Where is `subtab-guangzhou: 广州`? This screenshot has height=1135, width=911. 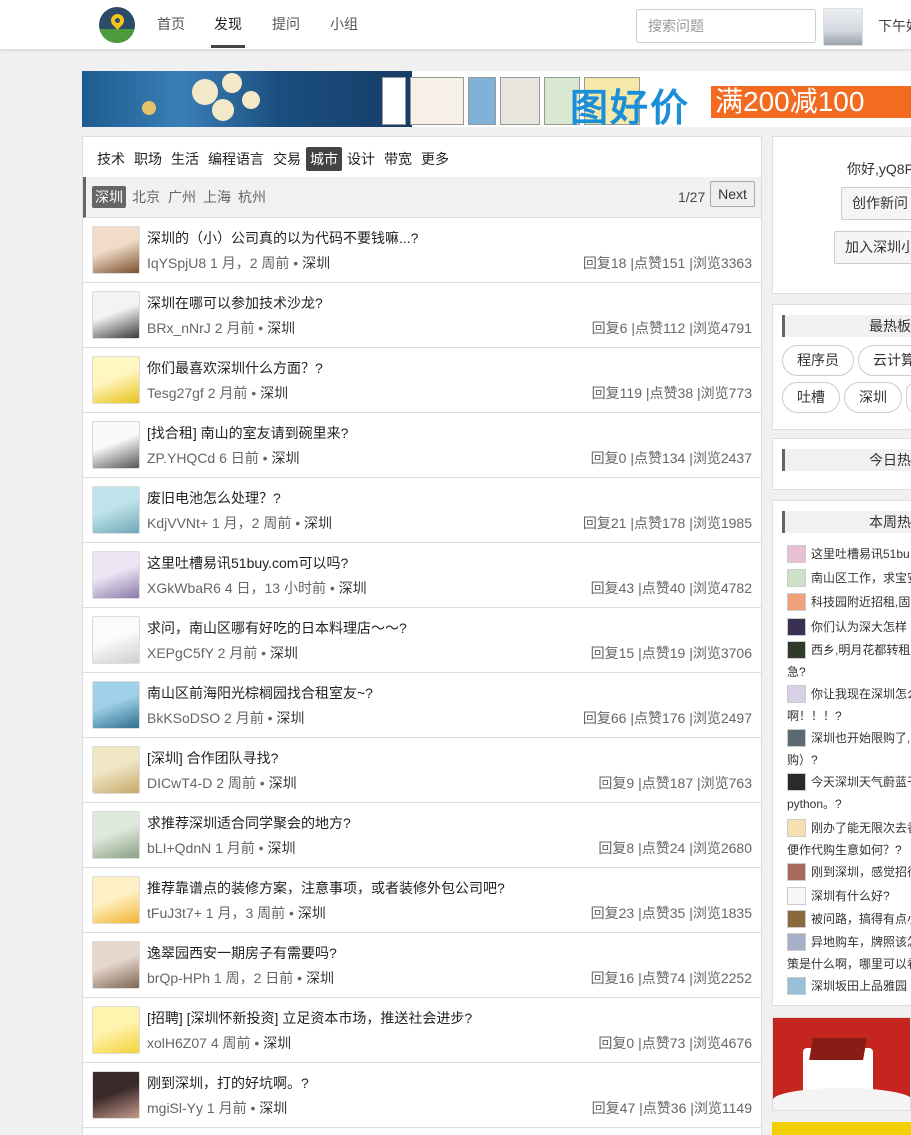
subtab-guangzhou: 广州 is located at coordinates (182, 197).